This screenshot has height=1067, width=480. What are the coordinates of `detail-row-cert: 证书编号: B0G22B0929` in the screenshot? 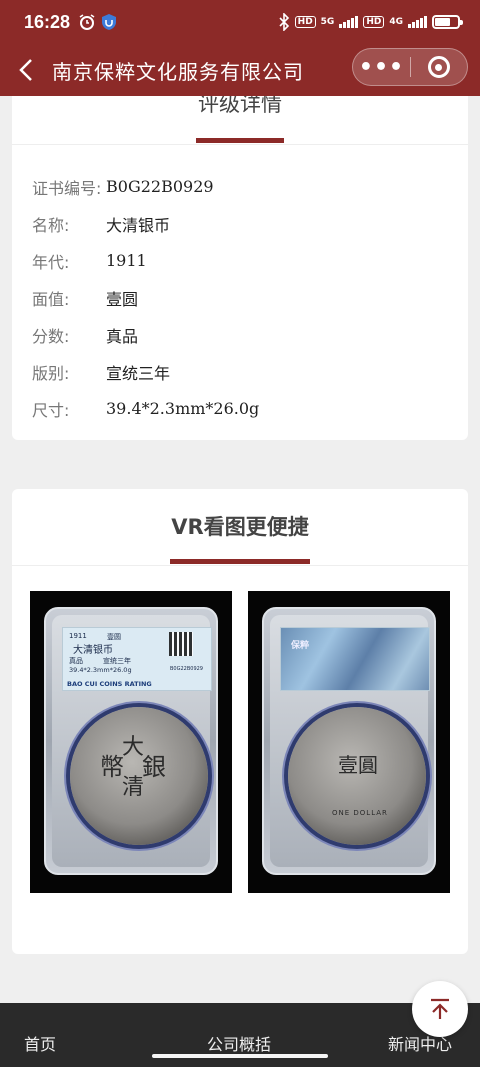 It's located at (123, 187).